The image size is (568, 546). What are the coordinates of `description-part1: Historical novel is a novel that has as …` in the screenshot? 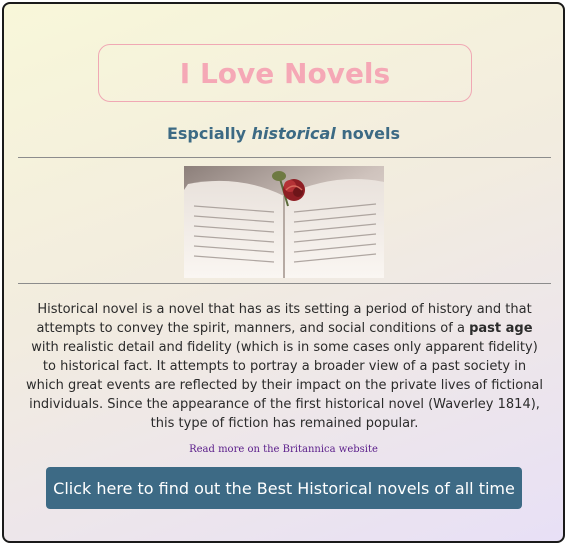 It's located at (284, 319).